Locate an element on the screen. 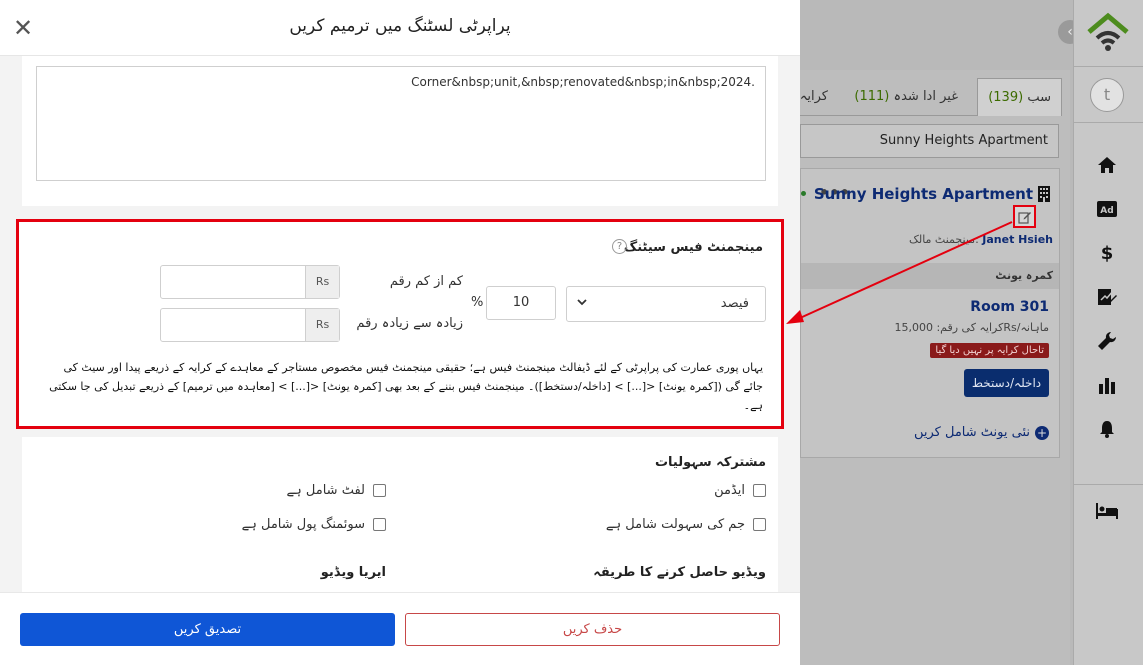  ad-icon: Ad is located at coordinates (1107, 209).